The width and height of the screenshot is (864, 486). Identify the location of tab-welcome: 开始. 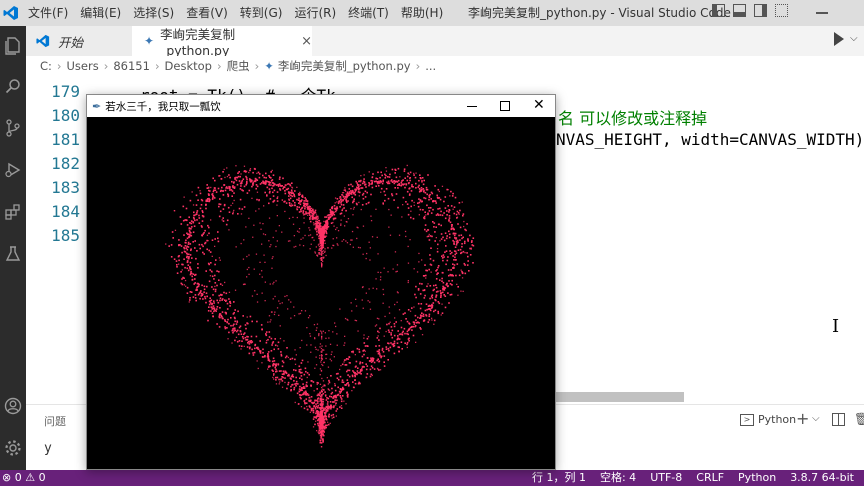
(79, 41).